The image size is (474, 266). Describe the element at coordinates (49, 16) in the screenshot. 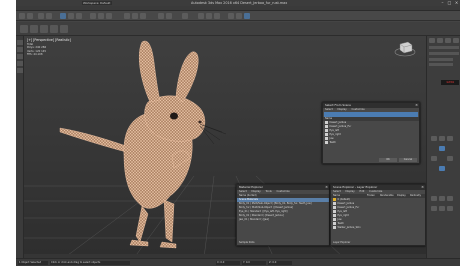

I see `unlink-icon` at that location.